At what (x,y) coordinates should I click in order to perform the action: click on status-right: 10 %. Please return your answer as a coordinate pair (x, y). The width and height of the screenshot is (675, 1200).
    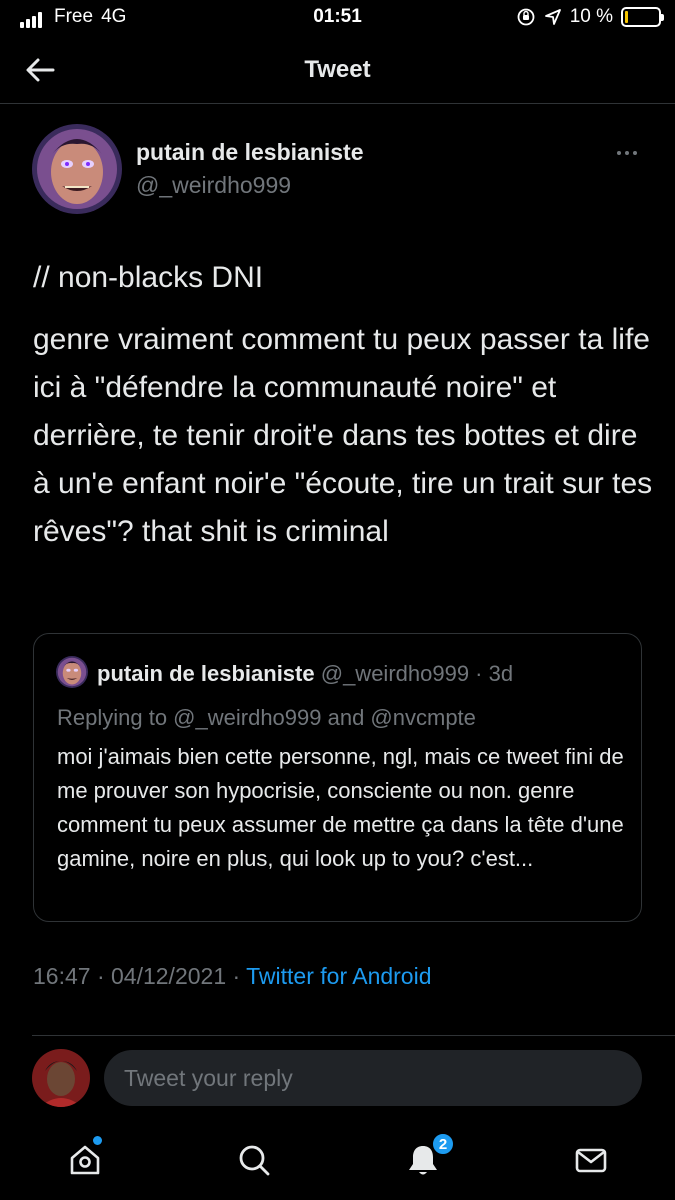
    Looking at the image, I should click on (590, 17).